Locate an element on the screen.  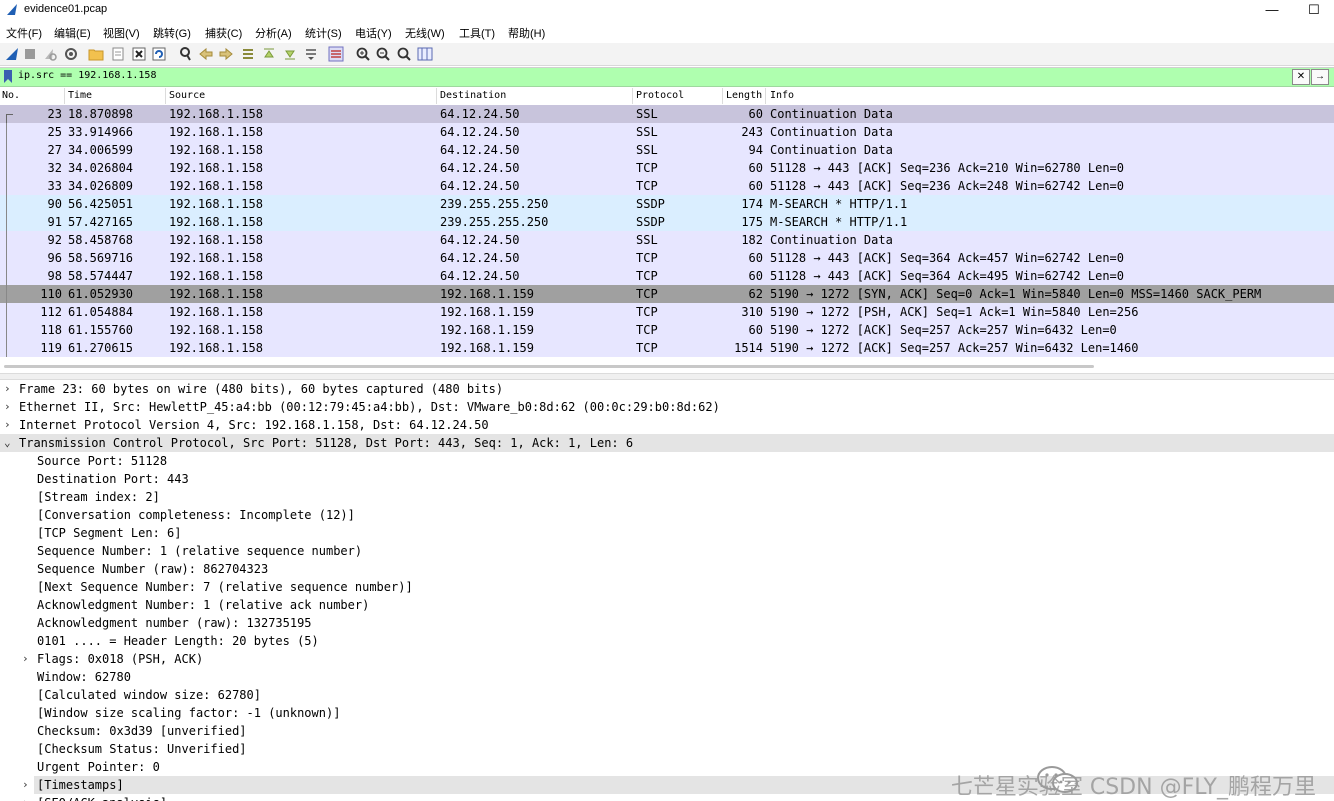
zoom-normal-icon is located at coordinates (404, 54).